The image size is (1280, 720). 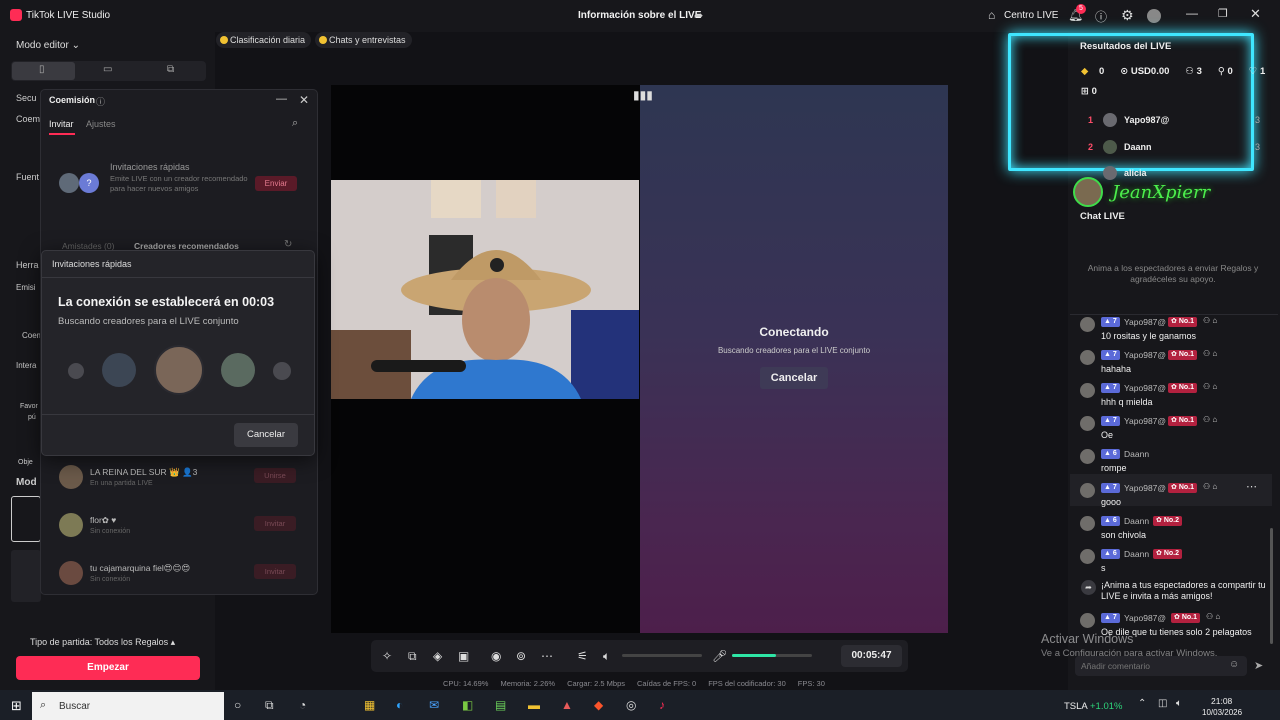 What do you see at coordinates (662, 655) in the screenshot?
I see `speaker-volume-slider` at bounding box center [662, 655].